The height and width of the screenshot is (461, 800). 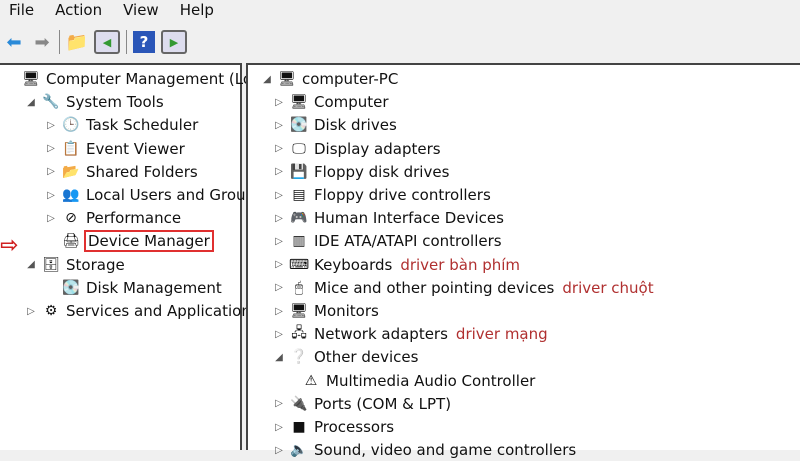 What do you see at coordinates (174, 195) in the screenshot?
I see `tree-item-label: Local Users and Groups` at bounding box center [174, 195].